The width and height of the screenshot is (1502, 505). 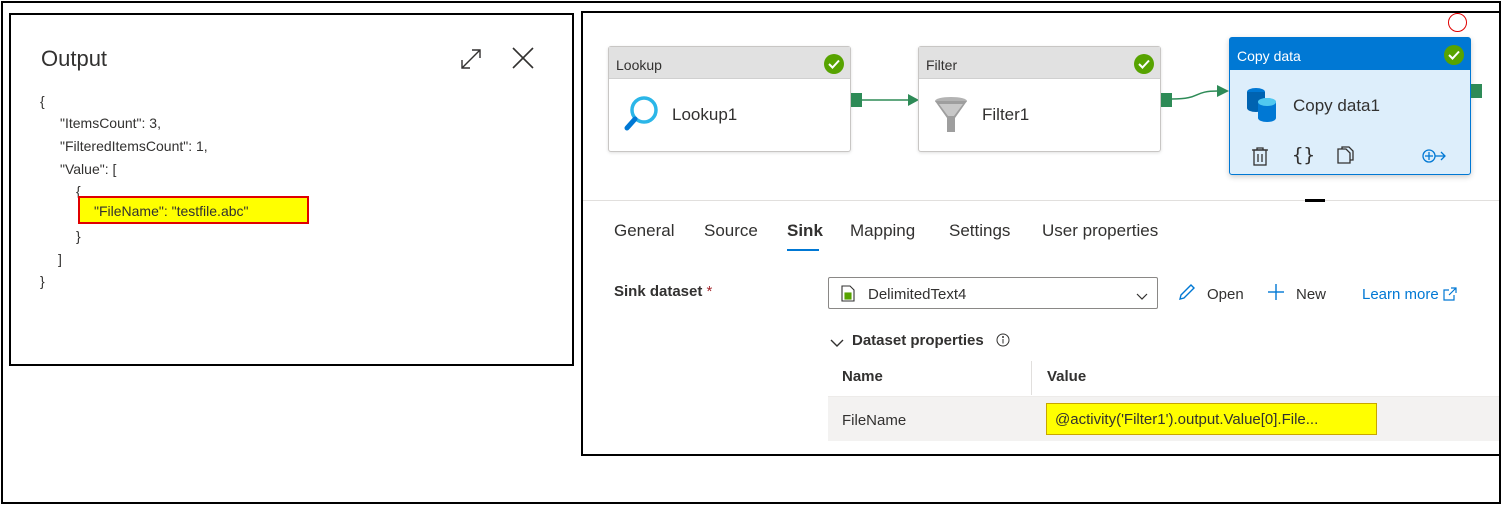 I want to click on annotation-circle, so click(x=1457, y=22).